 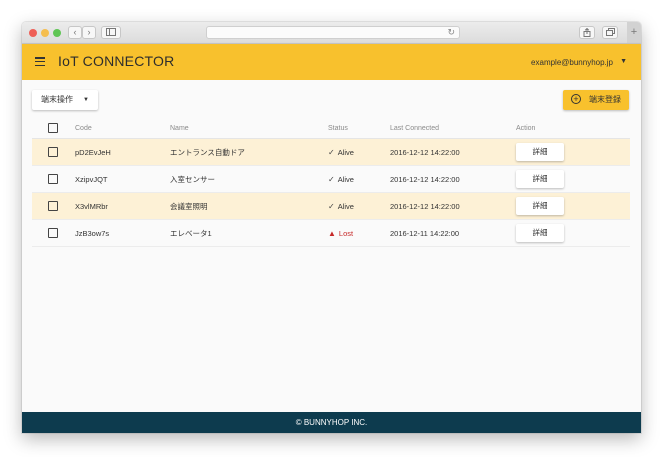 What do you see at coordinates (57, 33) in the screenshot?
I see `zoom-window-button` at bounding box center [57, 33].